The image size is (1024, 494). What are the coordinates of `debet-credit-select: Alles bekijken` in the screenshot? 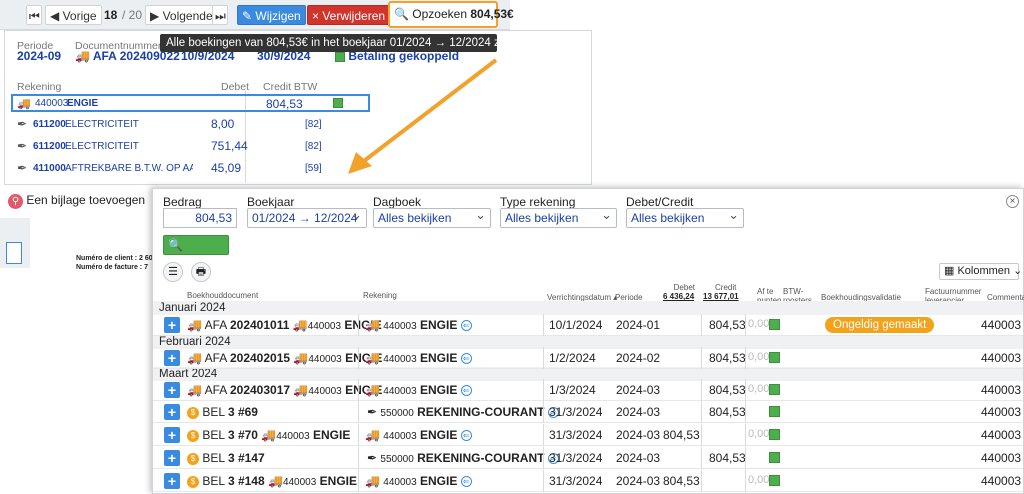 It's located at (685, 217).